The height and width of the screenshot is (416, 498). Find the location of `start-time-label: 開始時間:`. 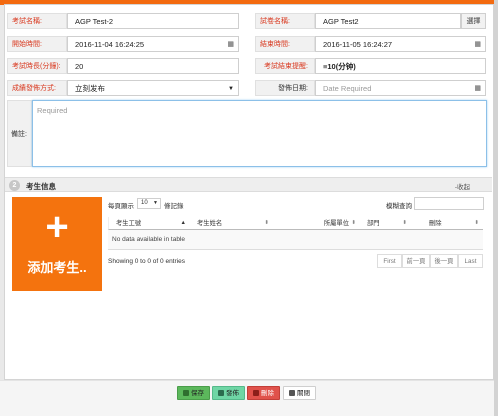

start-time-label: 開始時間: is located at coordinates (37, 44).